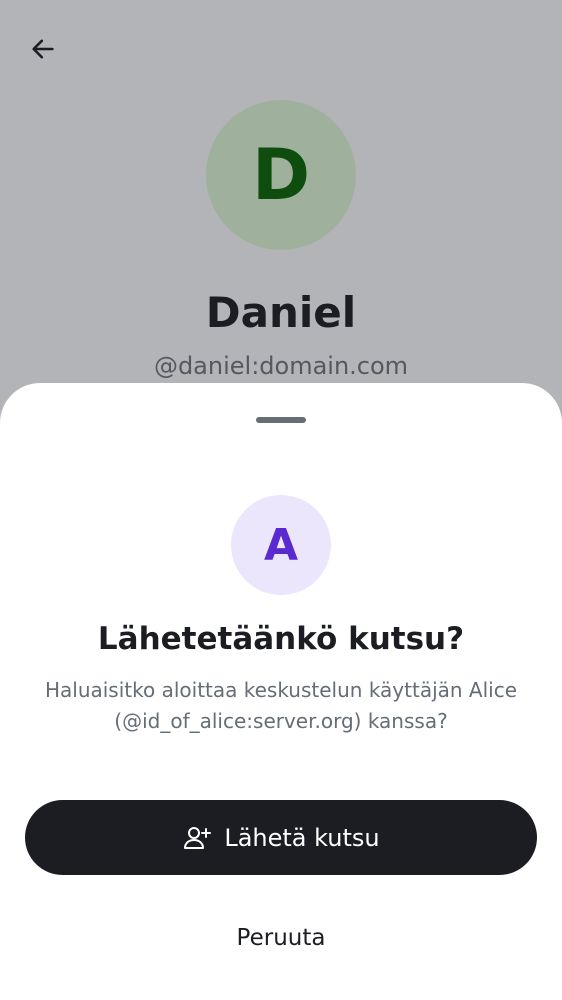 This screenshot has height=1000, width=562. I want to click on back-button, so click(43, 51).